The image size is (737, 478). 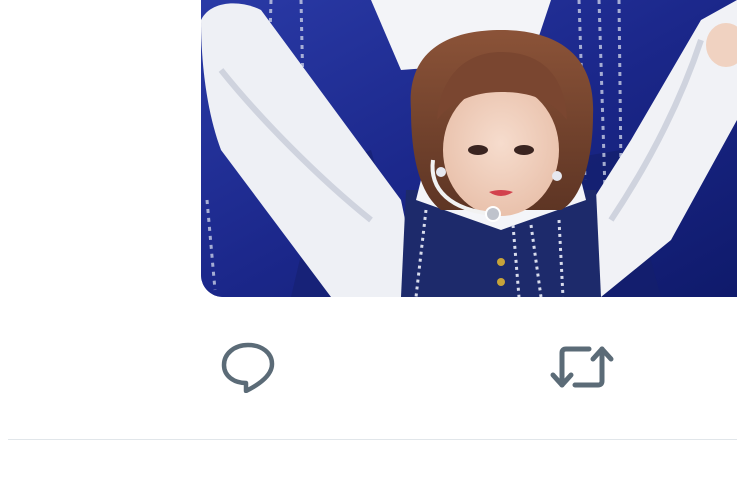 I want to click on tweet-divider, so click(x=372, y=439).